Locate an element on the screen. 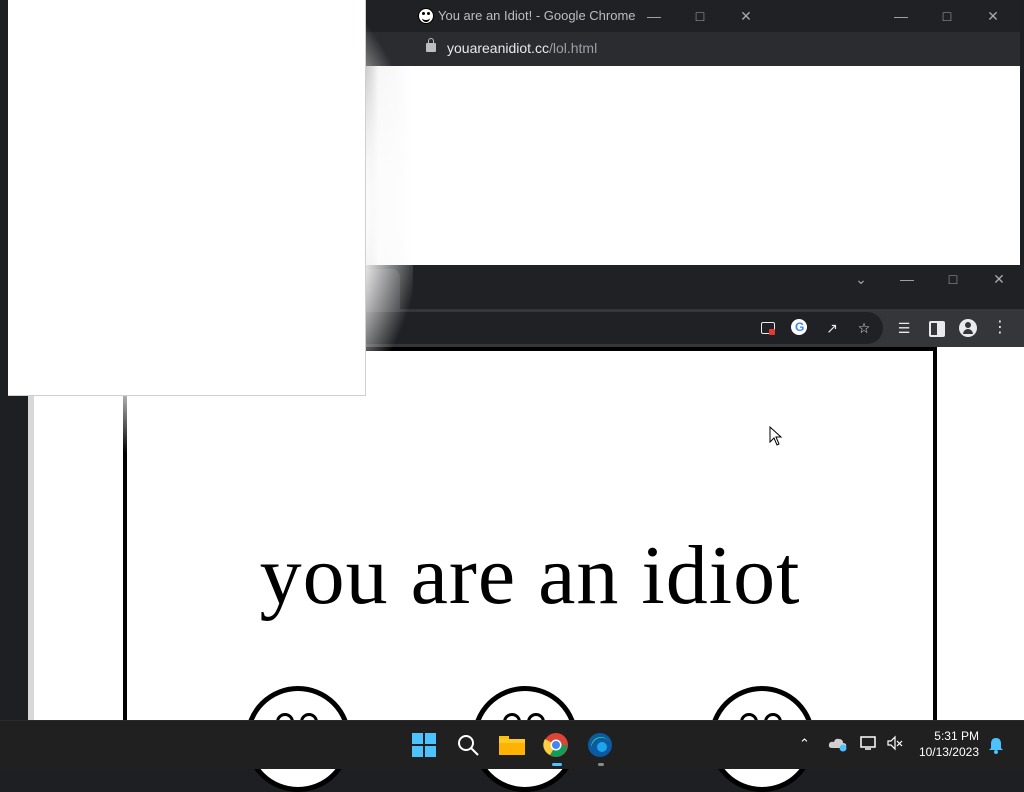  media-controls-icon: ☰ is located at coordinates (904, 328).